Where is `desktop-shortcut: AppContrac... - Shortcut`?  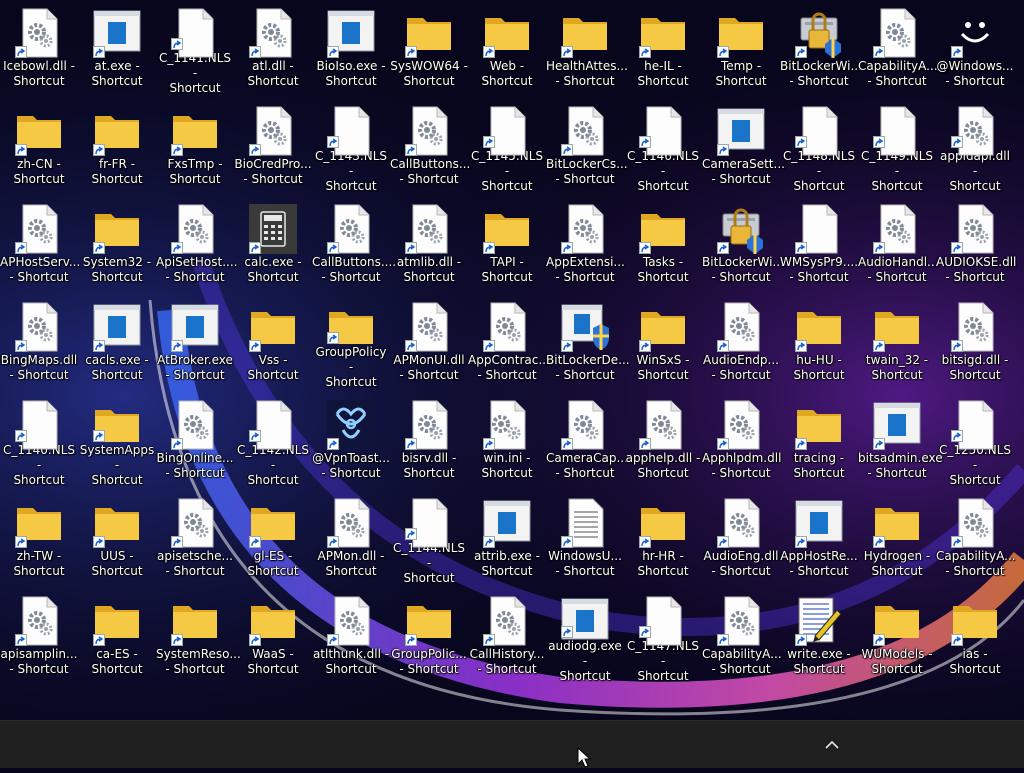
desktop-shortcut: AppContrac... - Shortcut is located at coordinates (509, 342).